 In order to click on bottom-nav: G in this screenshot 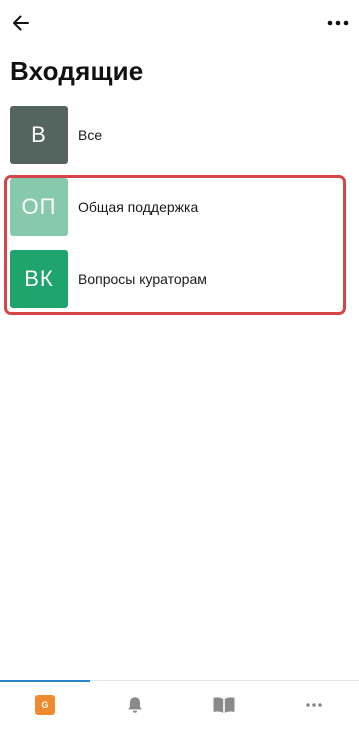, I will do `click(179, 704)`.